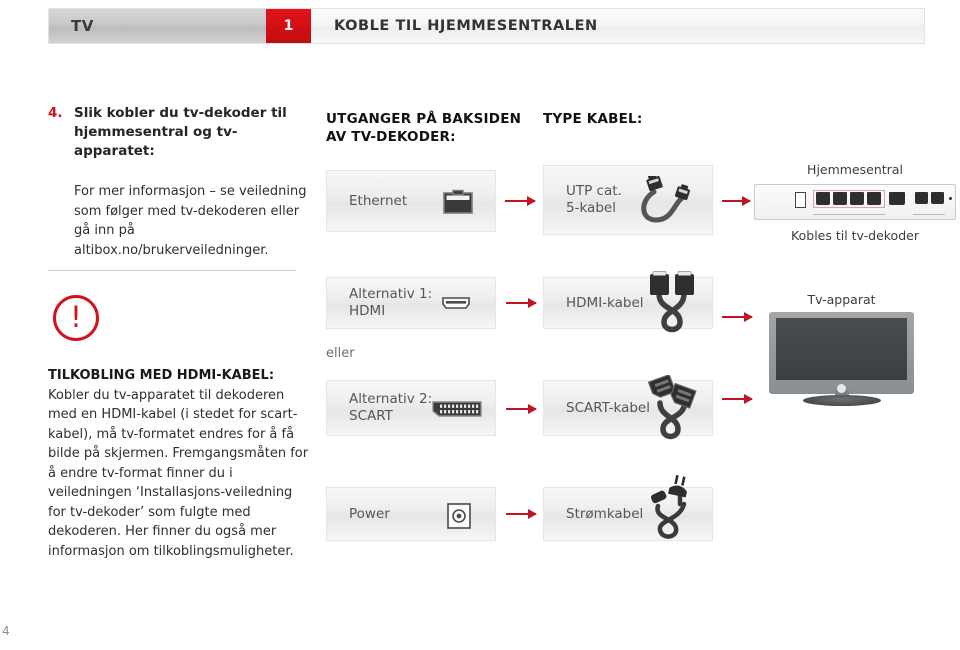 The image size is (960, 650). Describe the element at coordinates (161, 375) in the screenshot. I see `warning-title: TILKOBLING MED HDMI-KABEL:` at that location.